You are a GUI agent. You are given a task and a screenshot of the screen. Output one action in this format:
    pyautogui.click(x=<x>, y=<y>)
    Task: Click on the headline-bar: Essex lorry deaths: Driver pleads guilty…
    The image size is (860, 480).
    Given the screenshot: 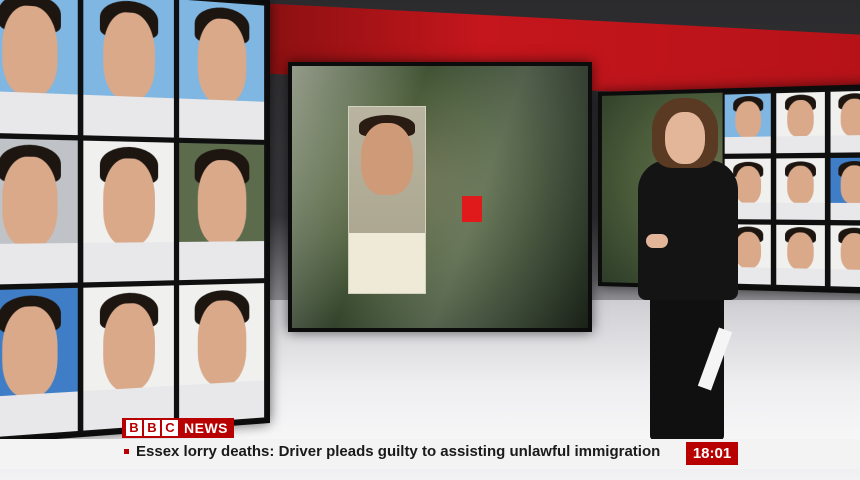 What is the action you would take?
    pyautogui.click(x=430, y=454)
    